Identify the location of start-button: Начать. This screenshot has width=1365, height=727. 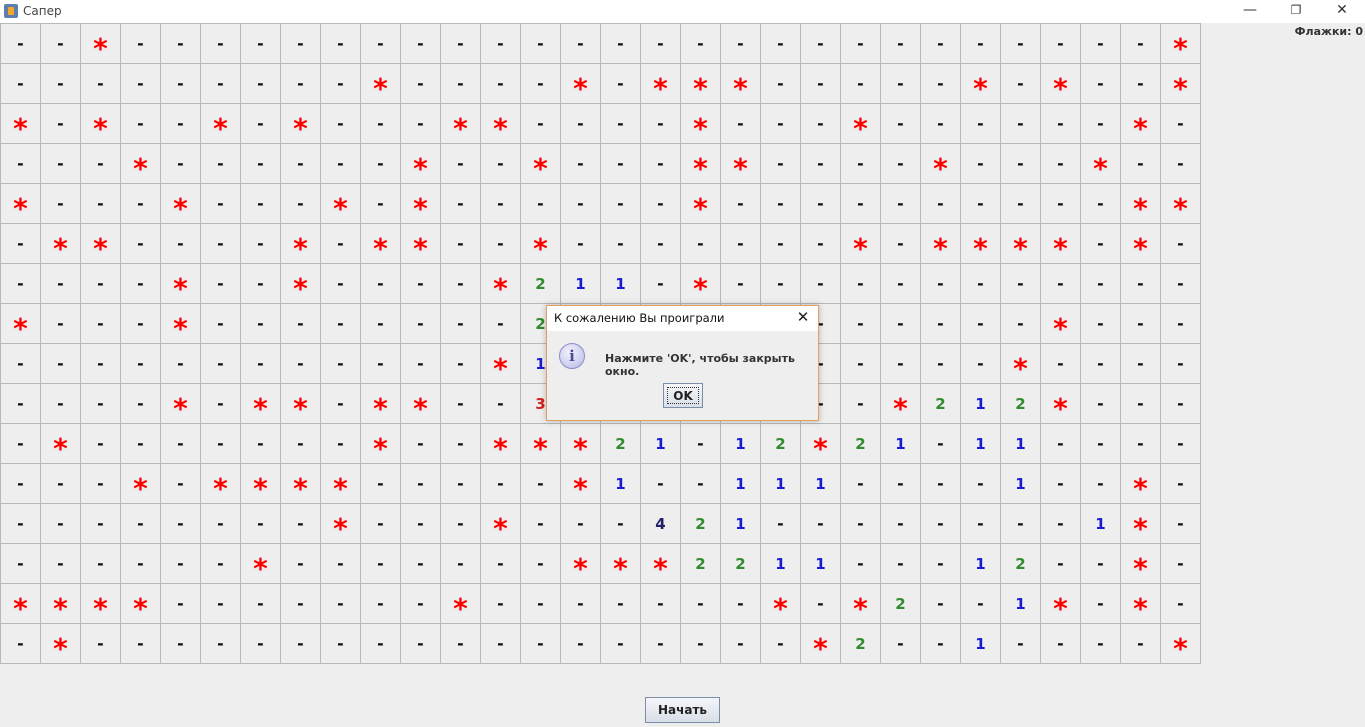
(682, 710).